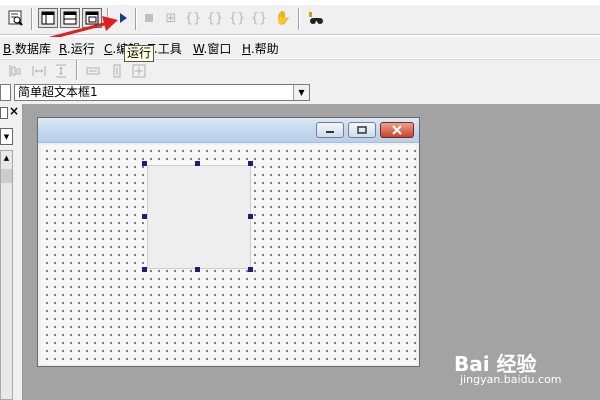 The width and height of the screenshot is (600, 400). What do you see at coordinates (237, 18) in the screenshot?
I see `step-out-icon: {}` at bounding box center [237, 18].